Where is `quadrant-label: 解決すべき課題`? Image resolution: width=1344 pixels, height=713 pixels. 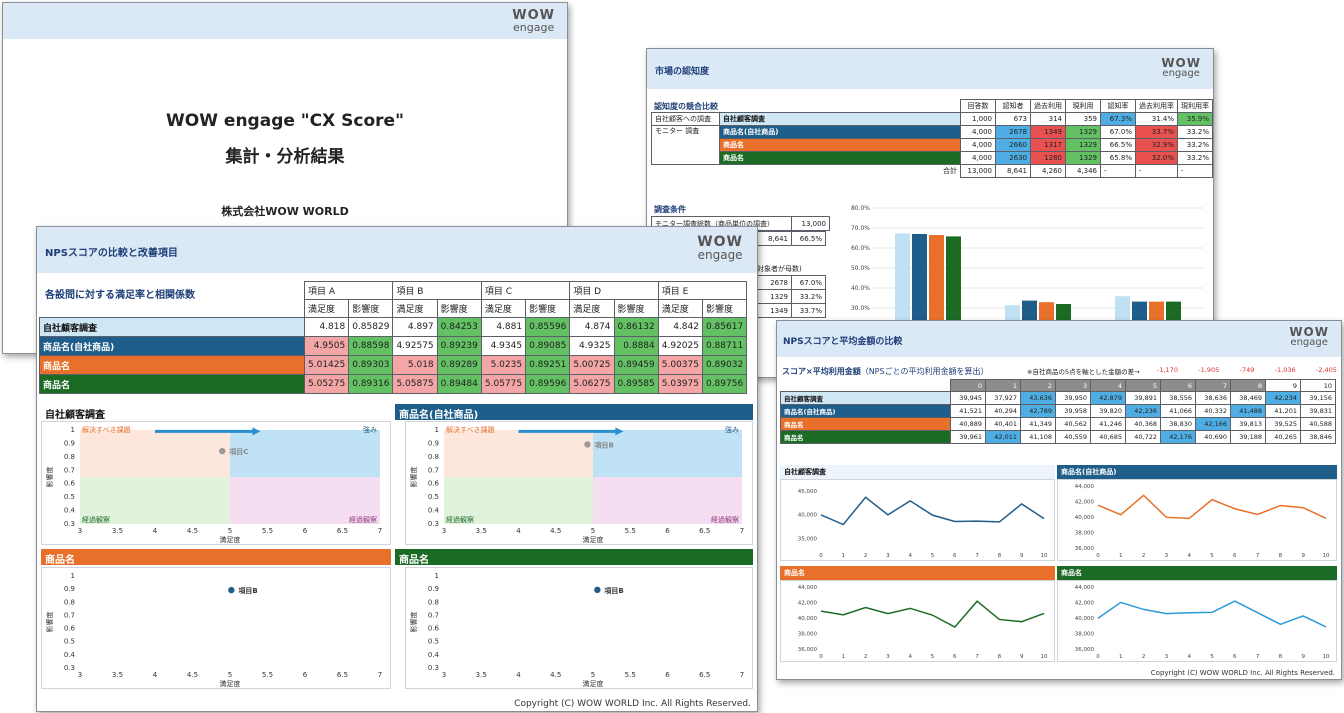 quadrant-label: 解決すべき課題 is located at coordinates (470, 429).